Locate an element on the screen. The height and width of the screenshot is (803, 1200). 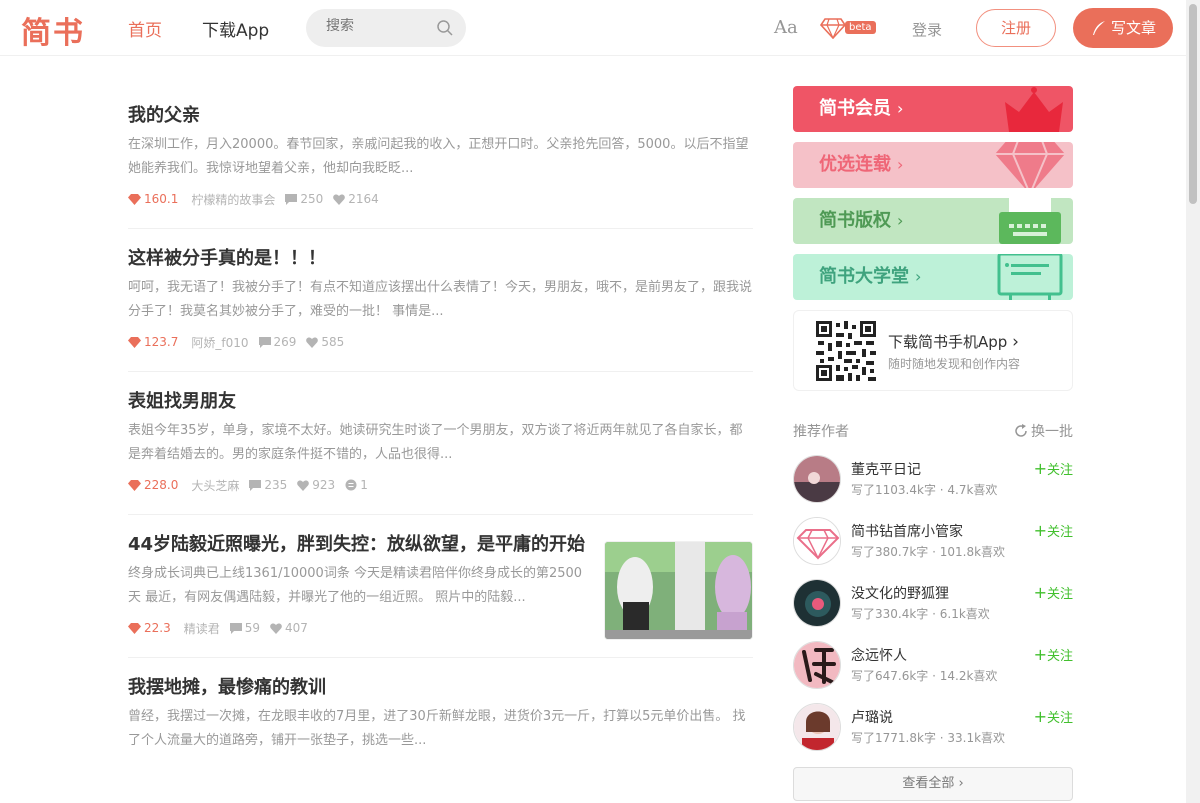
logo: 简书 is located at coordinates (53, 30).